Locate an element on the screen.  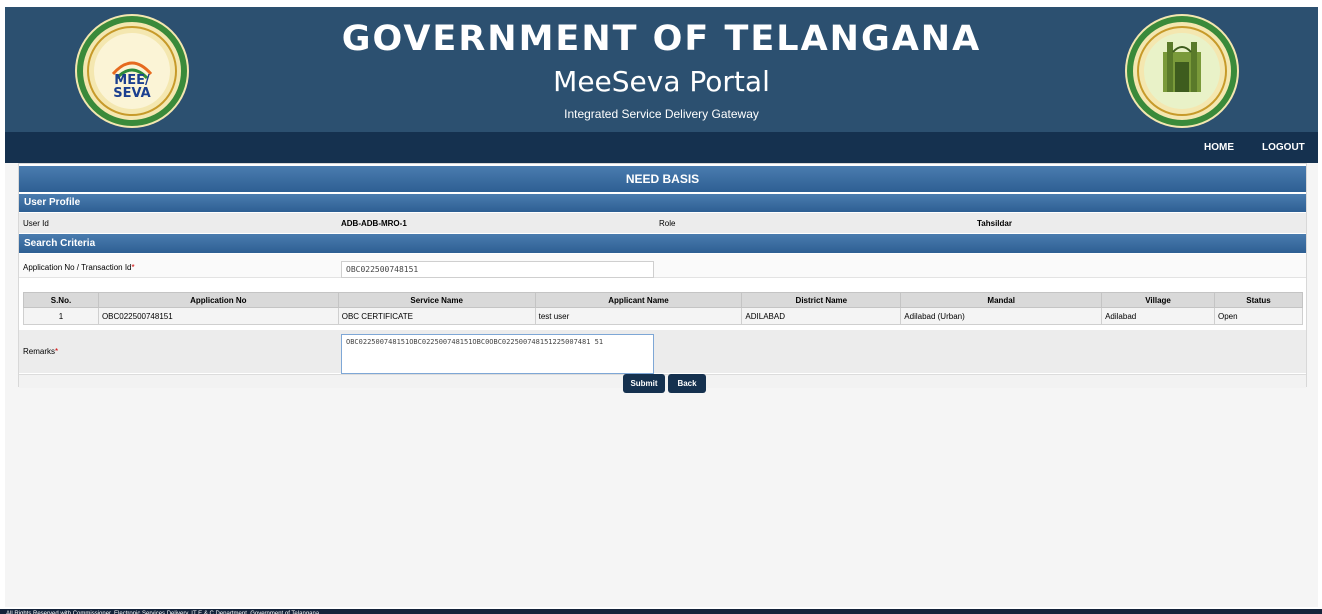
search-row: Application No / Transaction Id* is located at coordinates (662, 266).